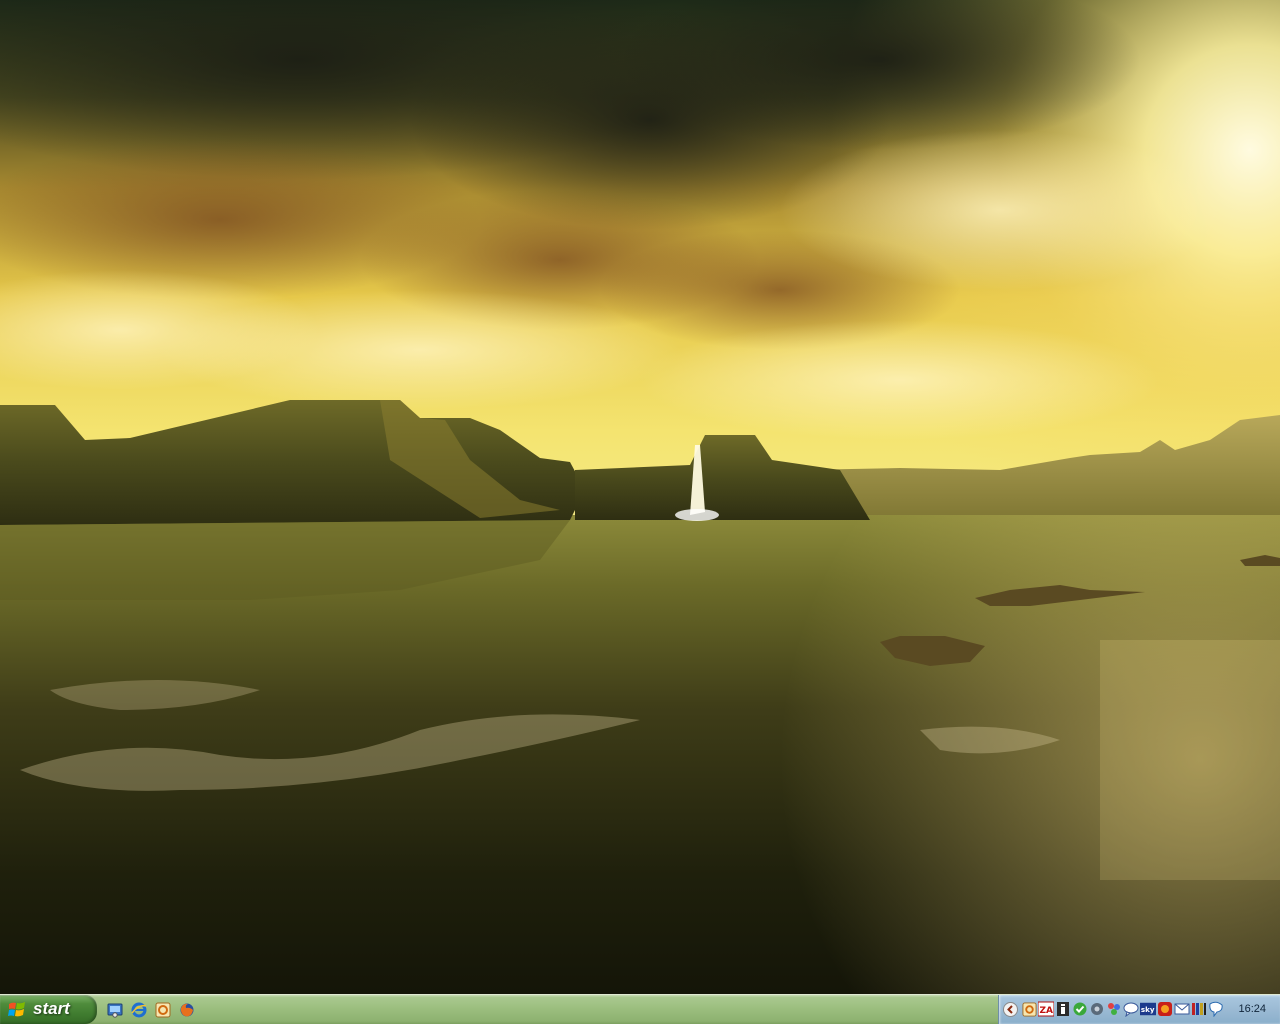 This screenshot has height=1024, width=1280. What do you see at coordinates (1182, 1009) in the screenshot?
I see `mail-icon` at bounding box center [1182, 1009].